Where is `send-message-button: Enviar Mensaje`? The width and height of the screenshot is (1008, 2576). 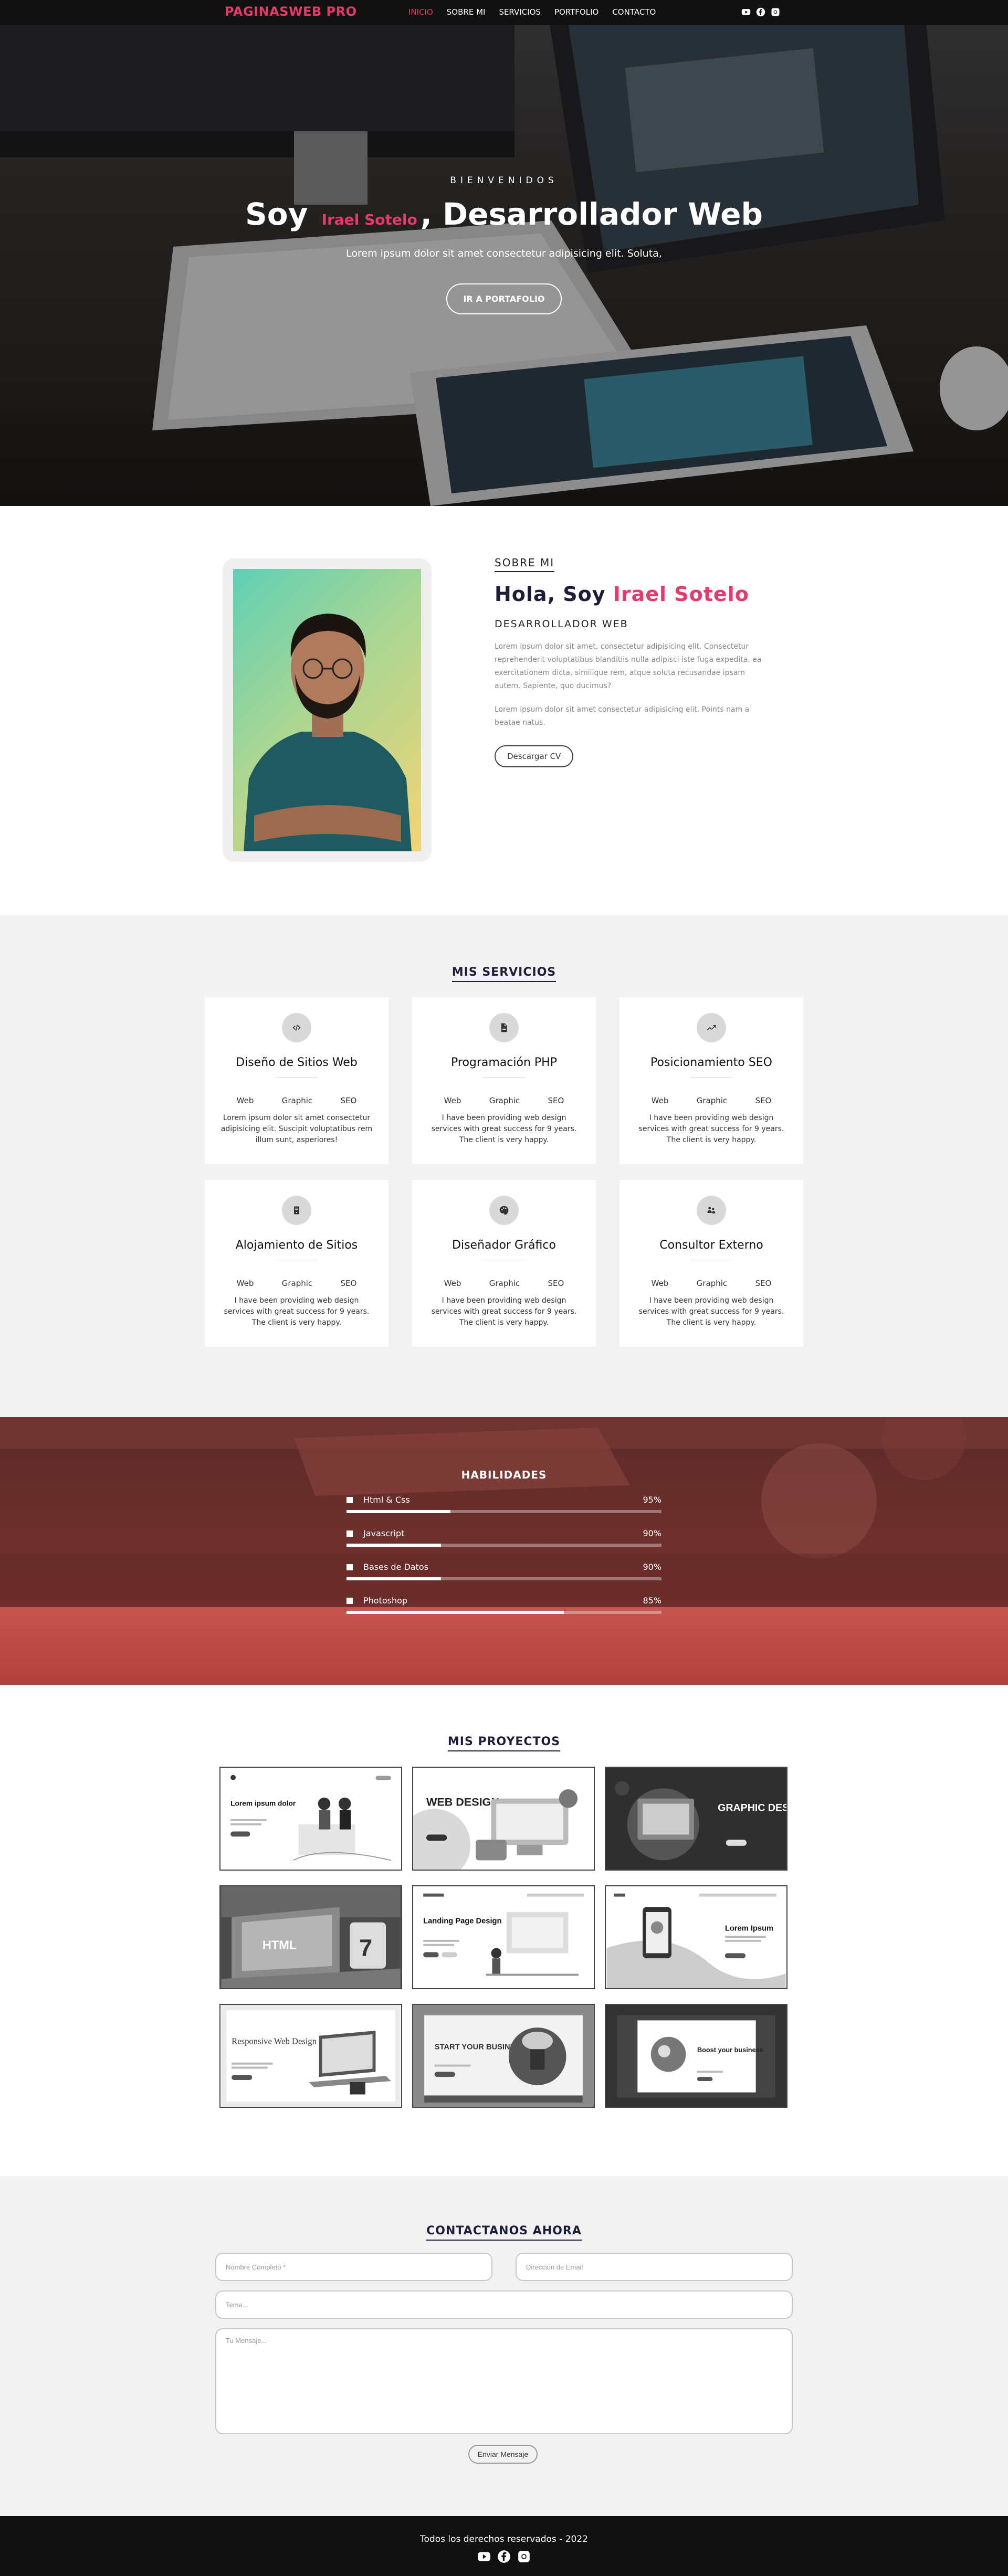 send-message-button: Enviar Mensaje is located at coordinates (503, 2454).